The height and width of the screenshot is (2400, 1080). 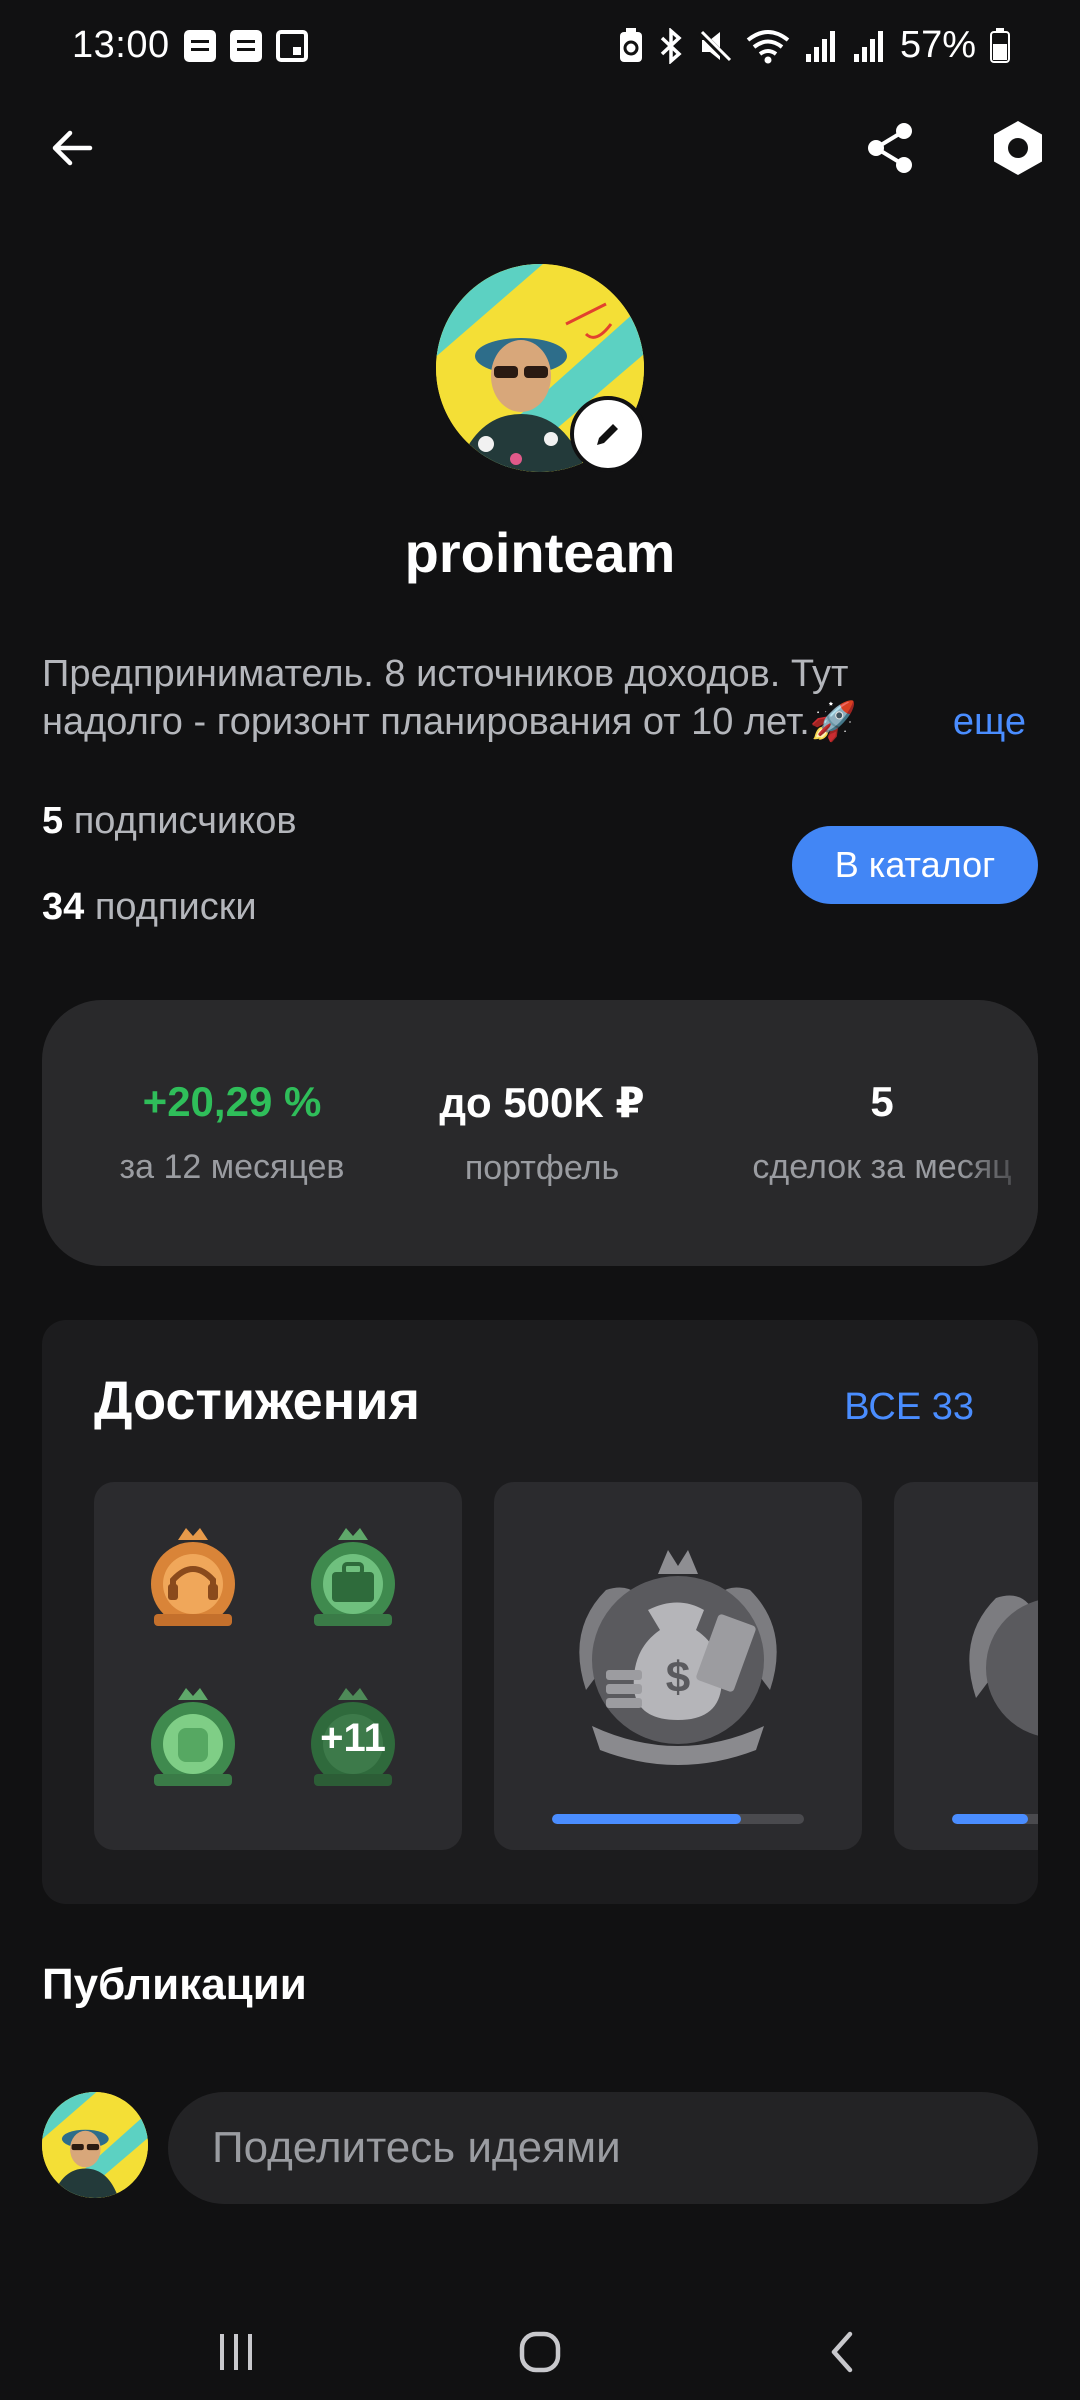 What do you see at coordinates (542, 1168) in the screenshot?
I see `stat-label: портфель` at bounding box center [542, 1168].